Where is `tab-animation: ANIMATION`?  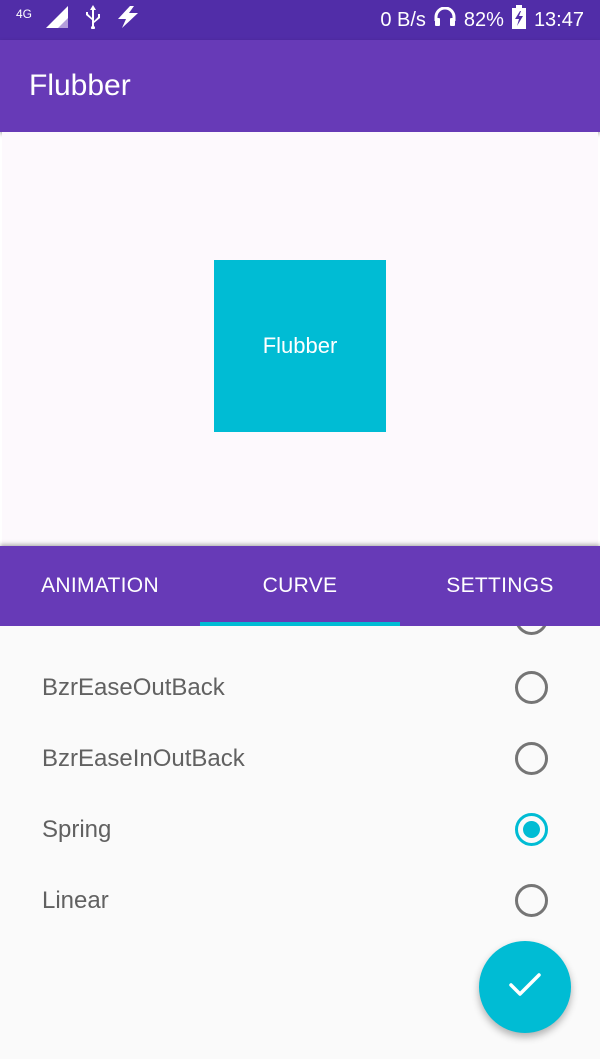 tab-animation: ANIMATION is located at coordinates (100, 586).